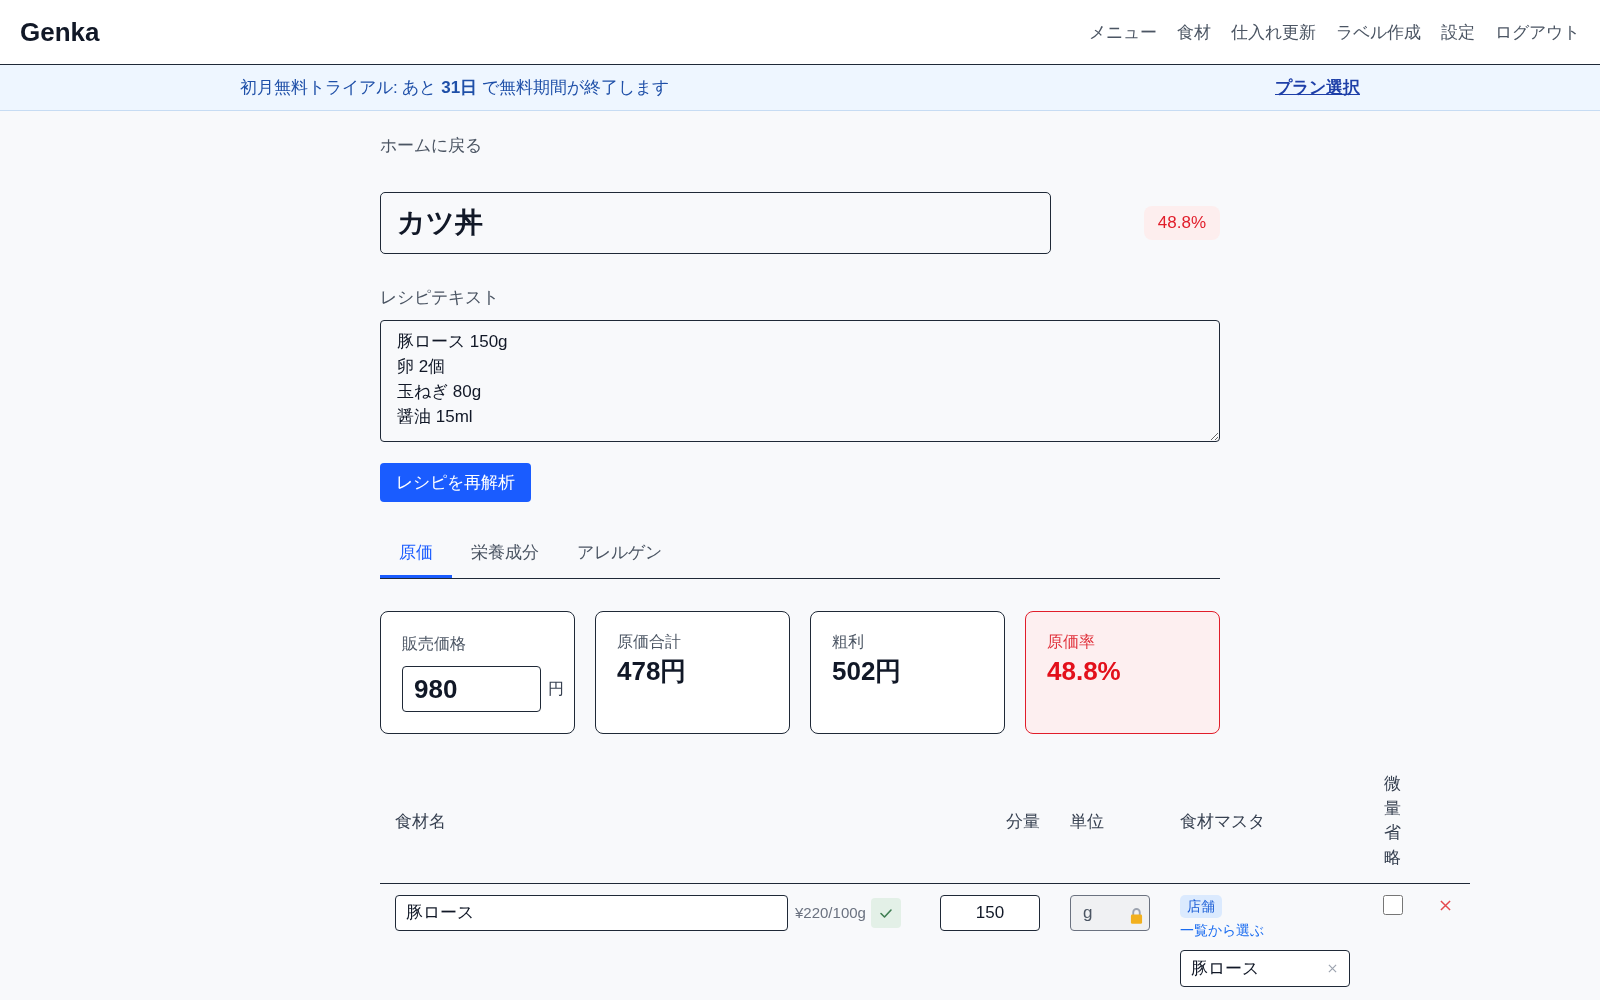 This screenshot has width=1600, height=1000. I want to click on card-value: 478円, so click(652, 671).